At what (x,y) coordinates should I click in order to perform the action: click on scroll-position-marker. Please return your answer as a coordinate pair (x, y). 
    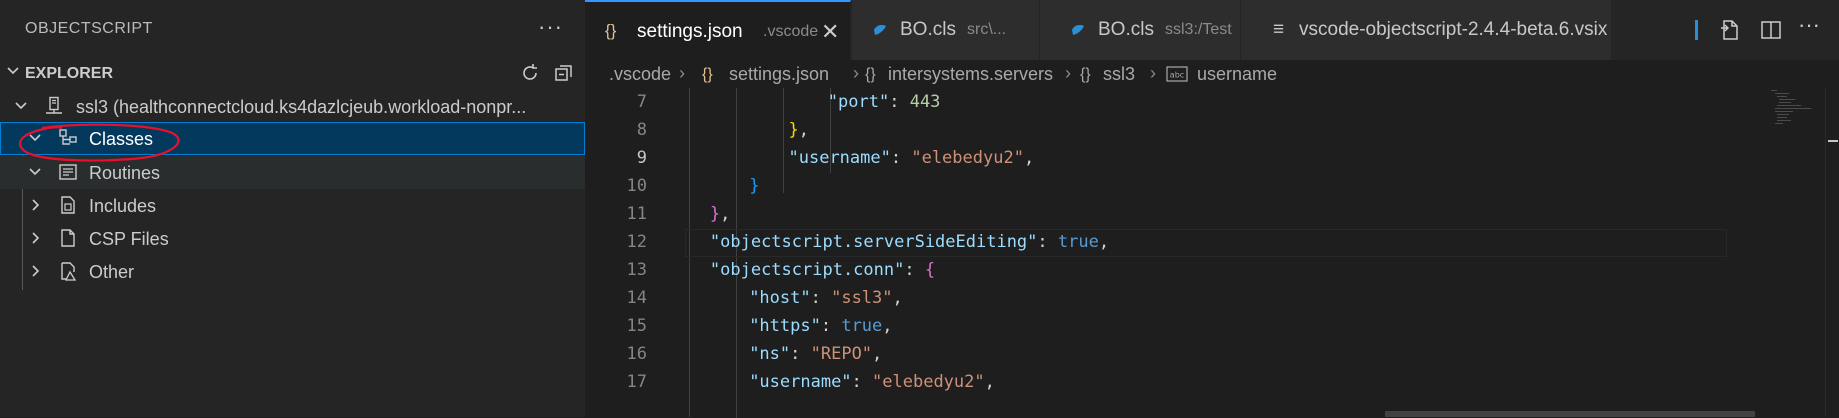
    Looking at the image, I should click on (1833, 141).